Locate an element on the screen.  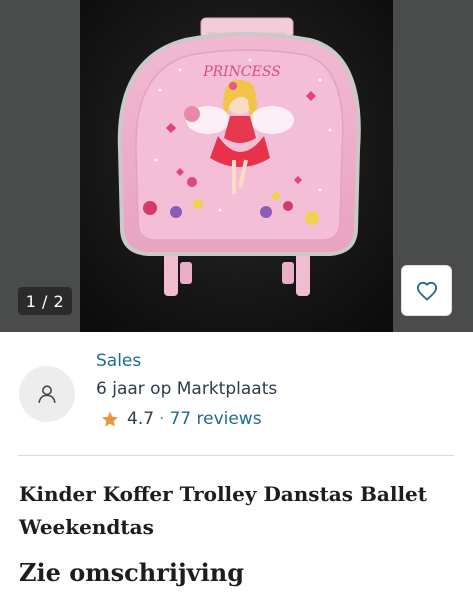
favorite-button is located at coordinates (426, 290).